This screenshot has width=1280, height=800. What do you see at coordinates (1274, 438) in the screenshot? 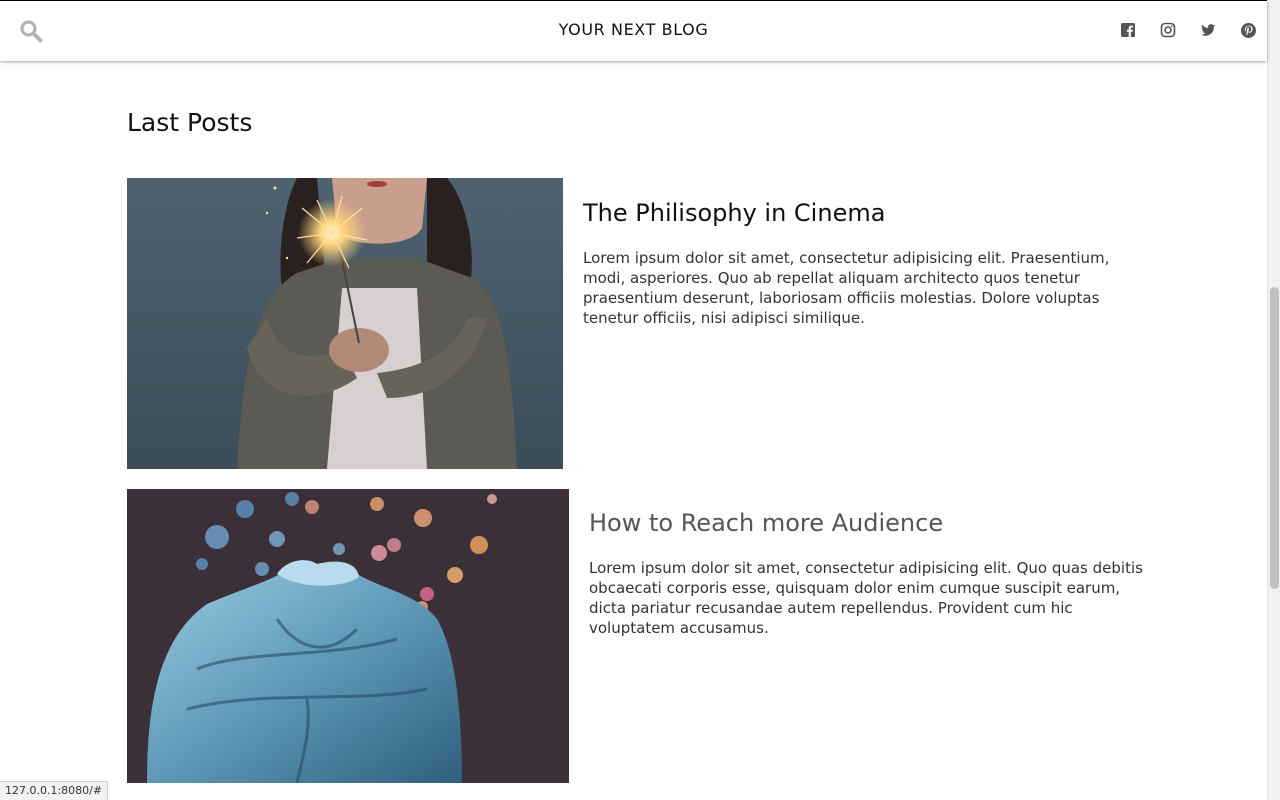
I see `scrollbar-thumb` at bounding box center [1274, 438].